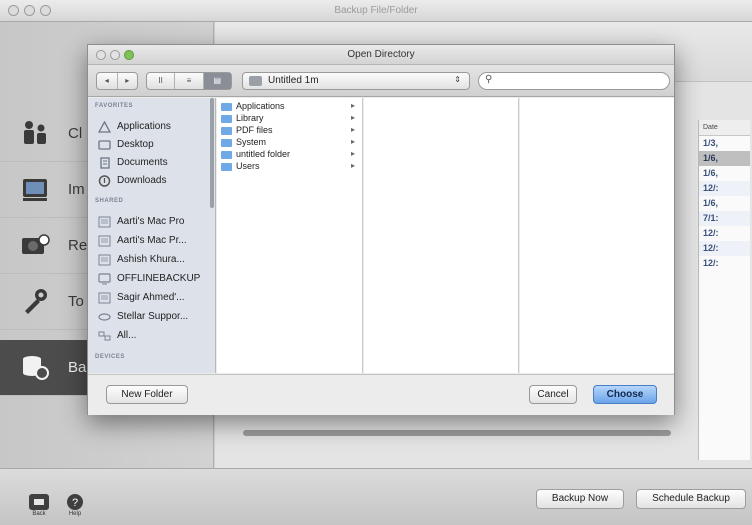 The image size is (752, 525). I want to click on shared-heading: SHARED, so click(109, 201).